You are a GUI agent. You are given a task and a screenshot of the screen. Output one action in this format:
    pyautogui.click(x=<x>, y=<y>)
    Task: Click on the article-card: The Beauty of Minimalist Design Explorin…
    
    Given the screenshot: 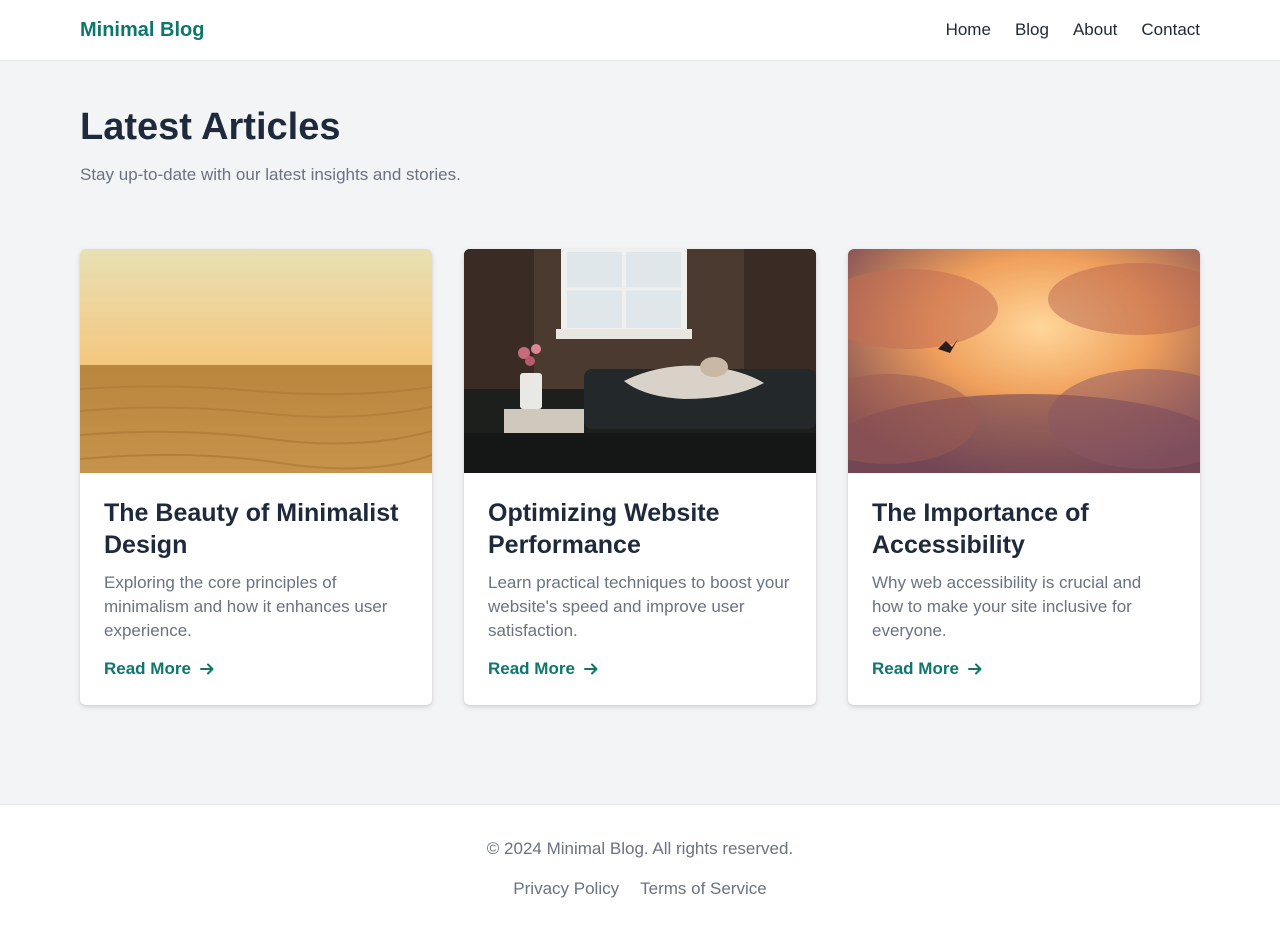 What is the action you would take?
    pyautogui.click(x=256, y=476)
    